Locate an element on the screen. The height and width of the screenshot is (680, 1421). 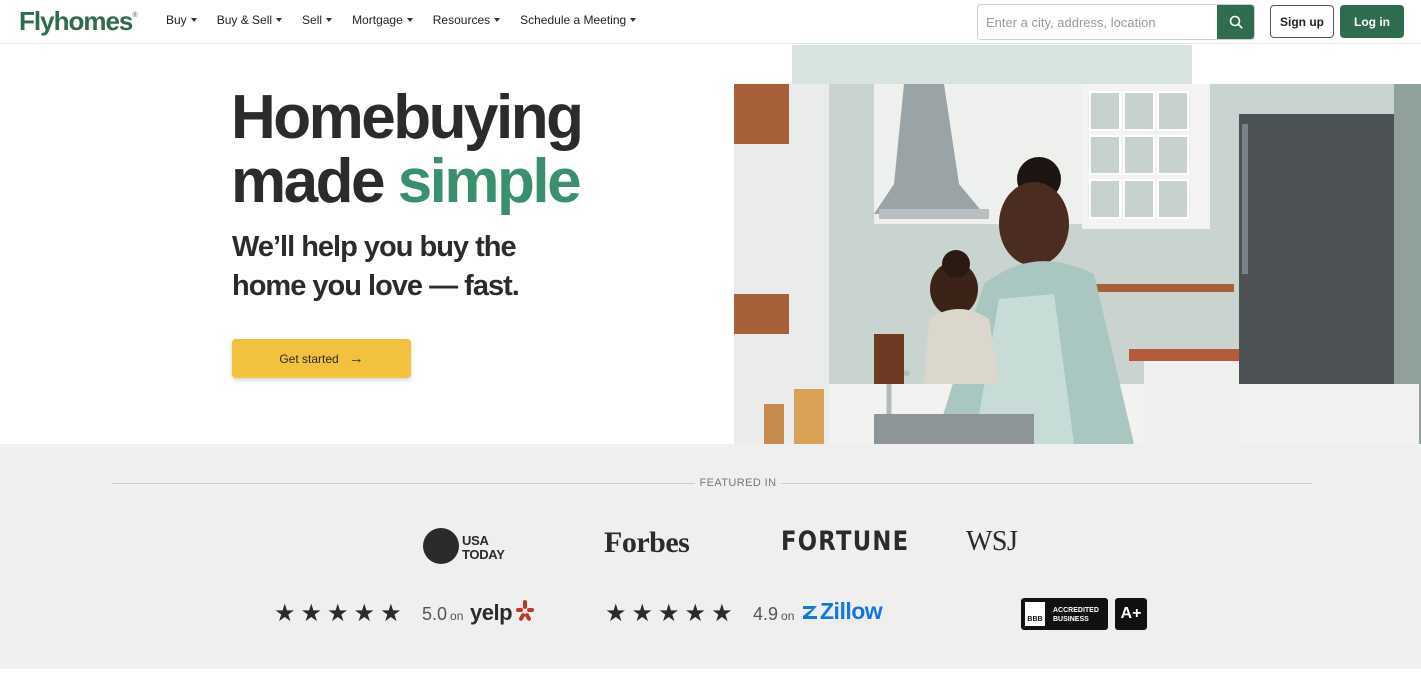
usa-today-line1: USA is located at coordinates (475, 540).